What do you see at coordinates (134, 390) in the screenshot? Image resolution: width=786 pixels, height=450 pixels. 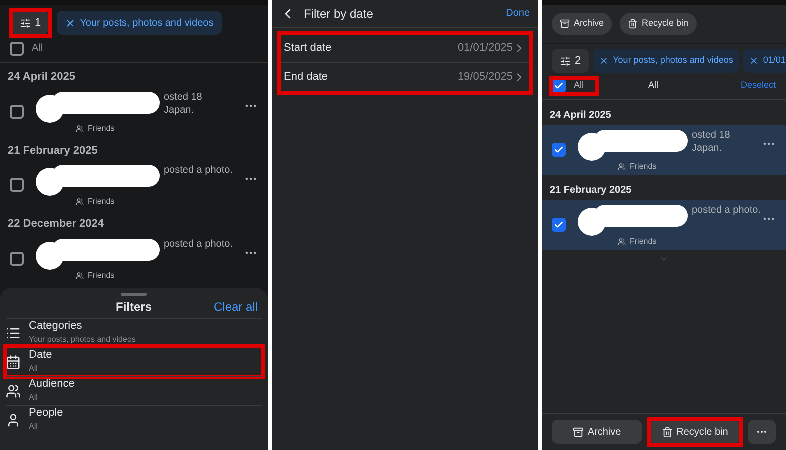 I see `filter-option: Audience All` at bounding box center [134, 390].